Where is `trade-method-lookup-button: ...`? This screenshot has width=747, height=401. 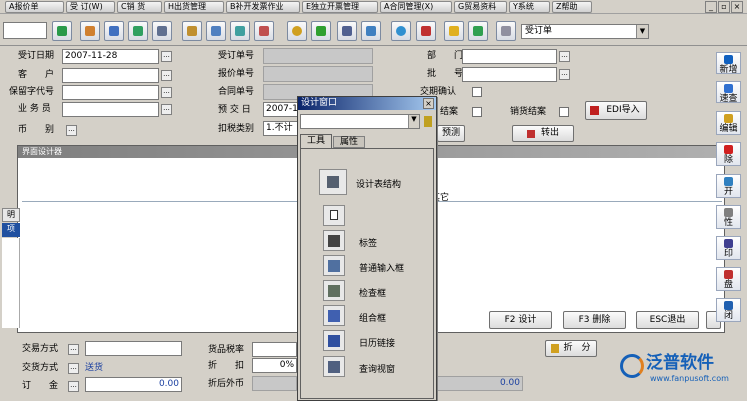
trade-method-lookup-button: ... is located at coordinates (73, 349).